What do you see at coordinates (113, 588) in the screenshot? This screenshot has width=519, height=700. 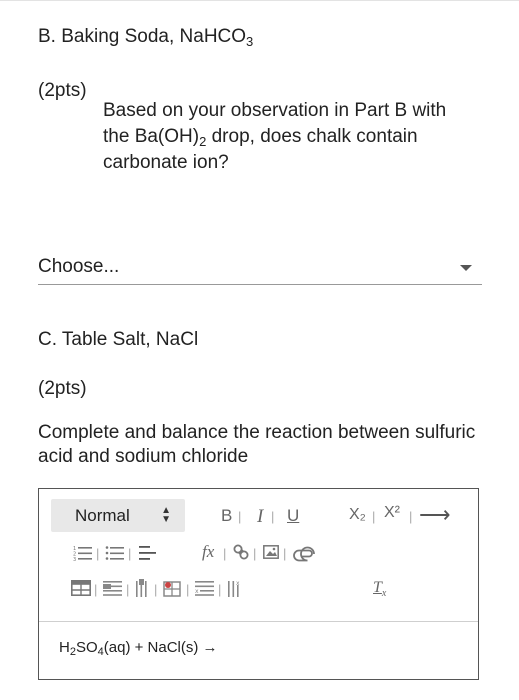 I see `table-row-icon` at bounding box center [113, 588].